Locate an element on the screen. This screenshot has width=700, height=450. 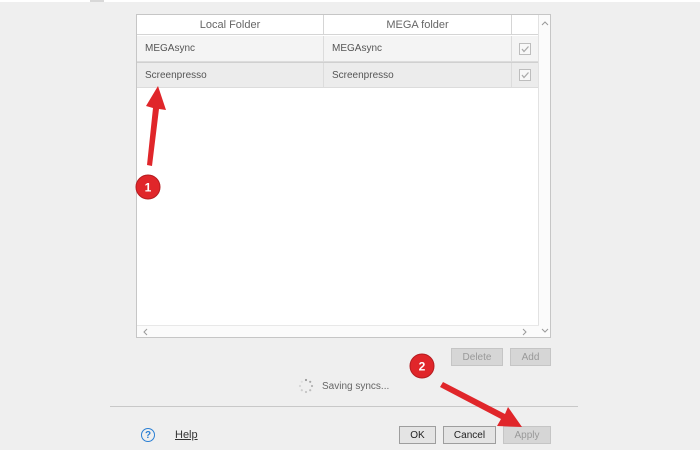
chevron-down-icon is located at coordinates (545, 330).